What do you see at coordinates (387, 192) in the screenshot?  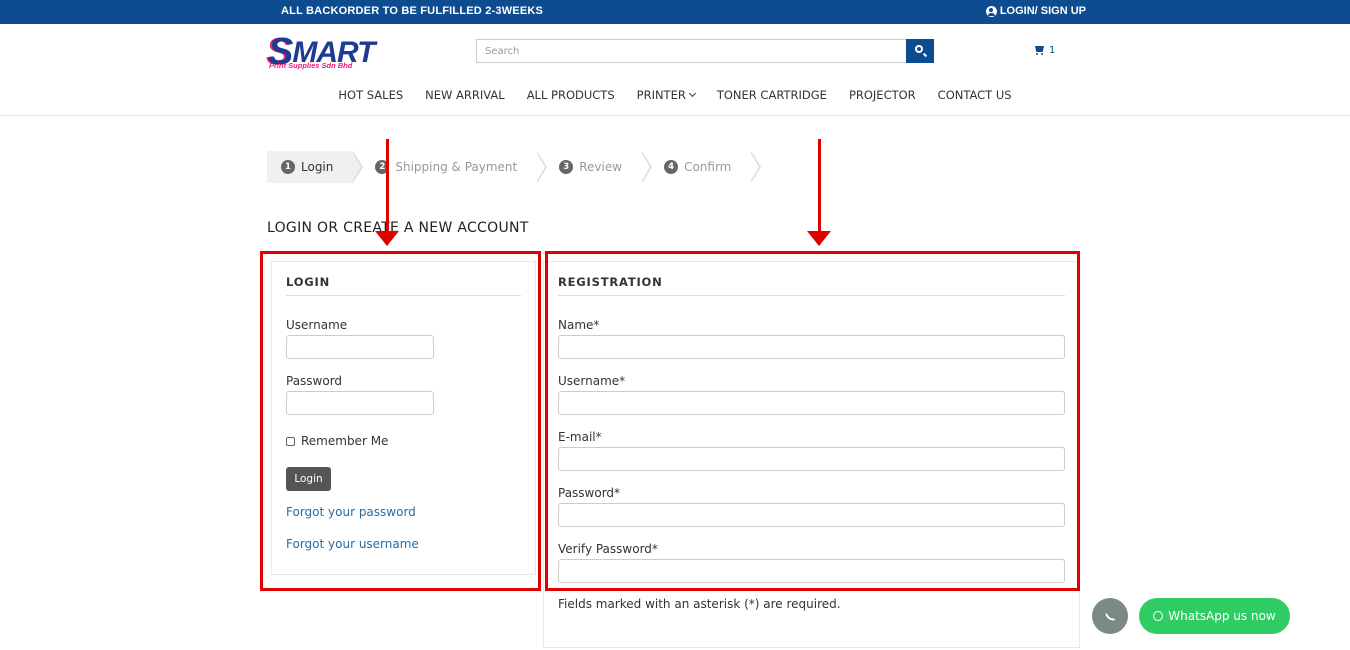 I see `annotation-arrow-login` at bounding box center [387, 192].